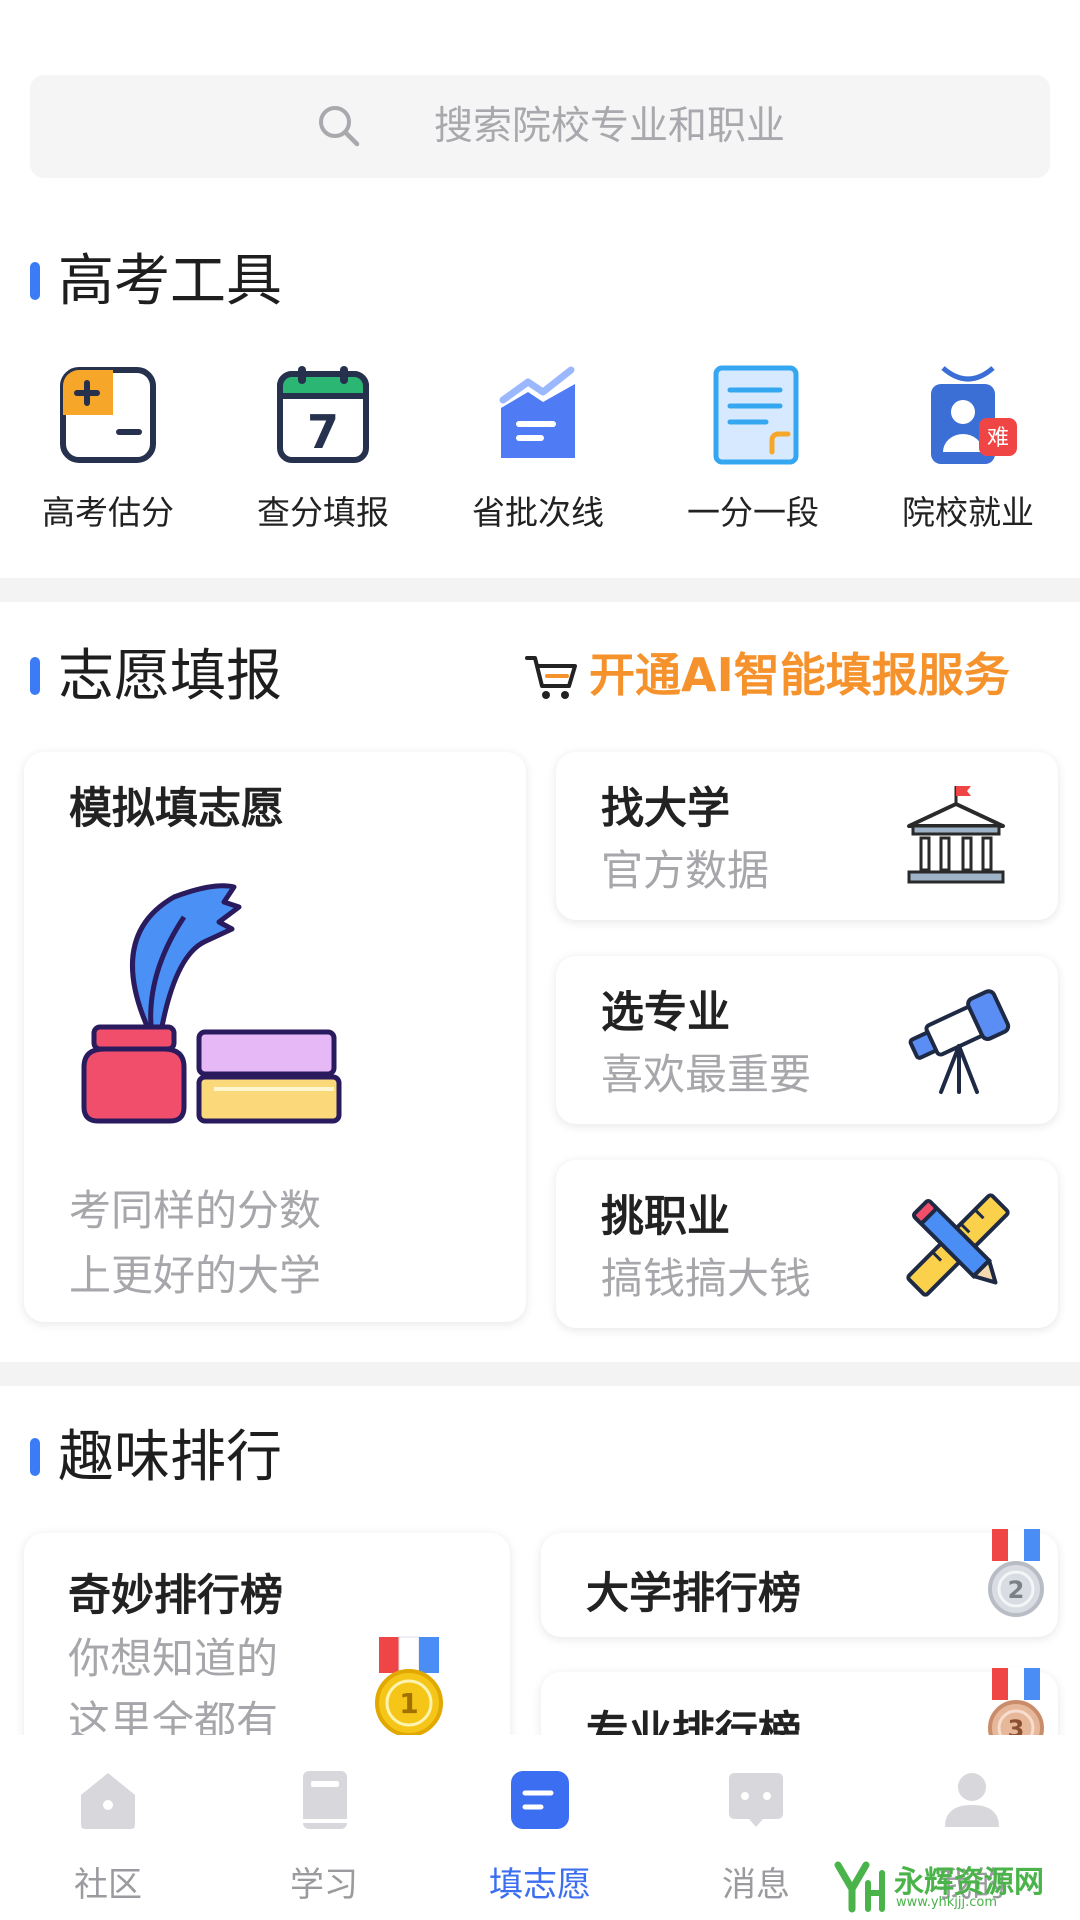 The height and width of the screenshot is (1920, 1080). Describe the element at coordinates (974, 415) in the screenshot. I see `employee-badge-icon: 难` at that location.